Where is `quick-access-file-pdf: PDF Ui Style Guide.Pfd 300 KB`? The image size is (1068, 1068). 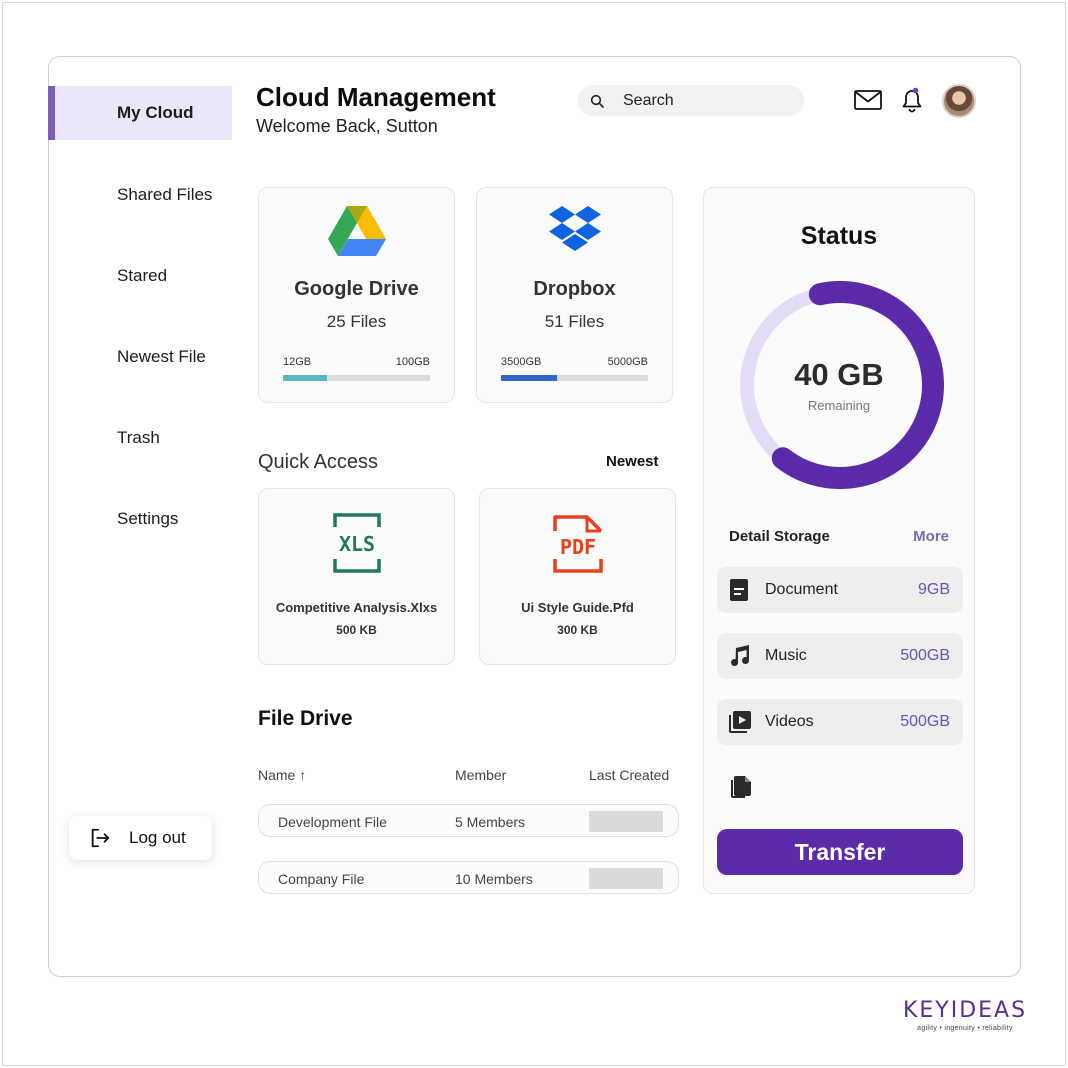
quick-access-file-pdf: PDF Ui Style Guide.Pfd 300 KB is located at coordinates (577, 576).